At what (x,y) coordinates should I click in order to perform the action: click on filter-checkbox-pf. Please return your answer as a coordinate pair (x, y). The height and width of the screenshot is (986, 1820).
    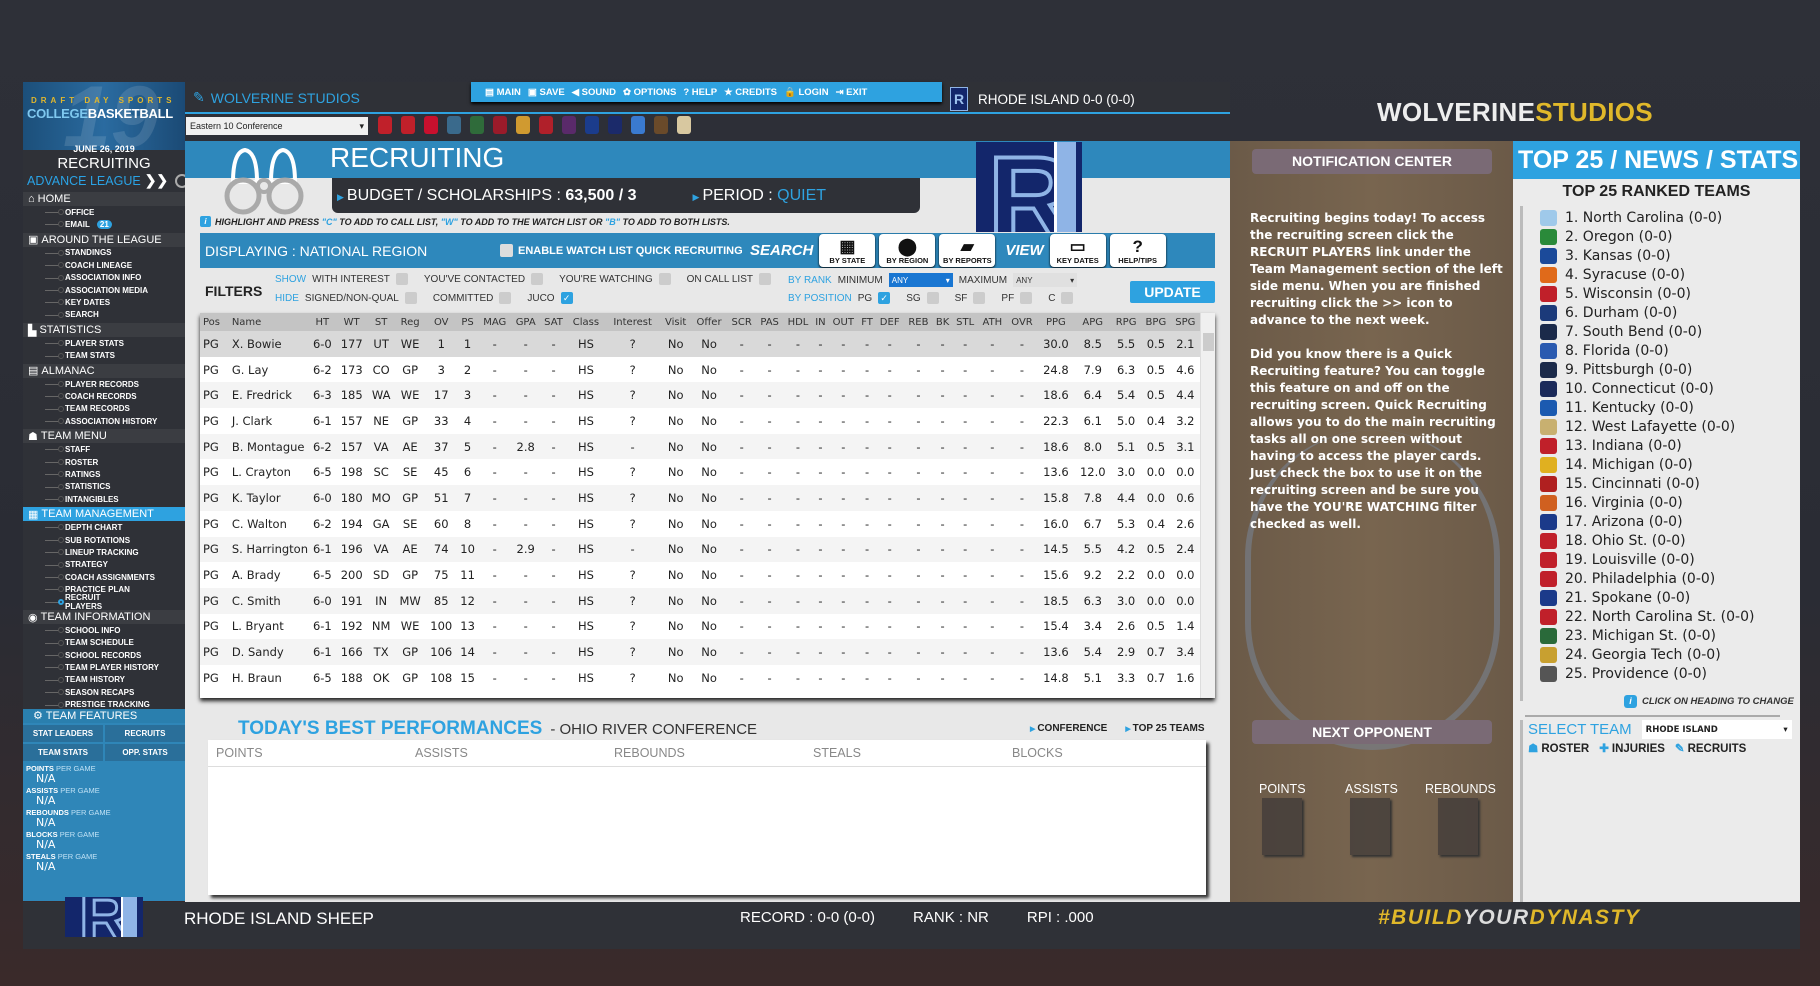
    Looking at the image, I should click on (1026, 298).